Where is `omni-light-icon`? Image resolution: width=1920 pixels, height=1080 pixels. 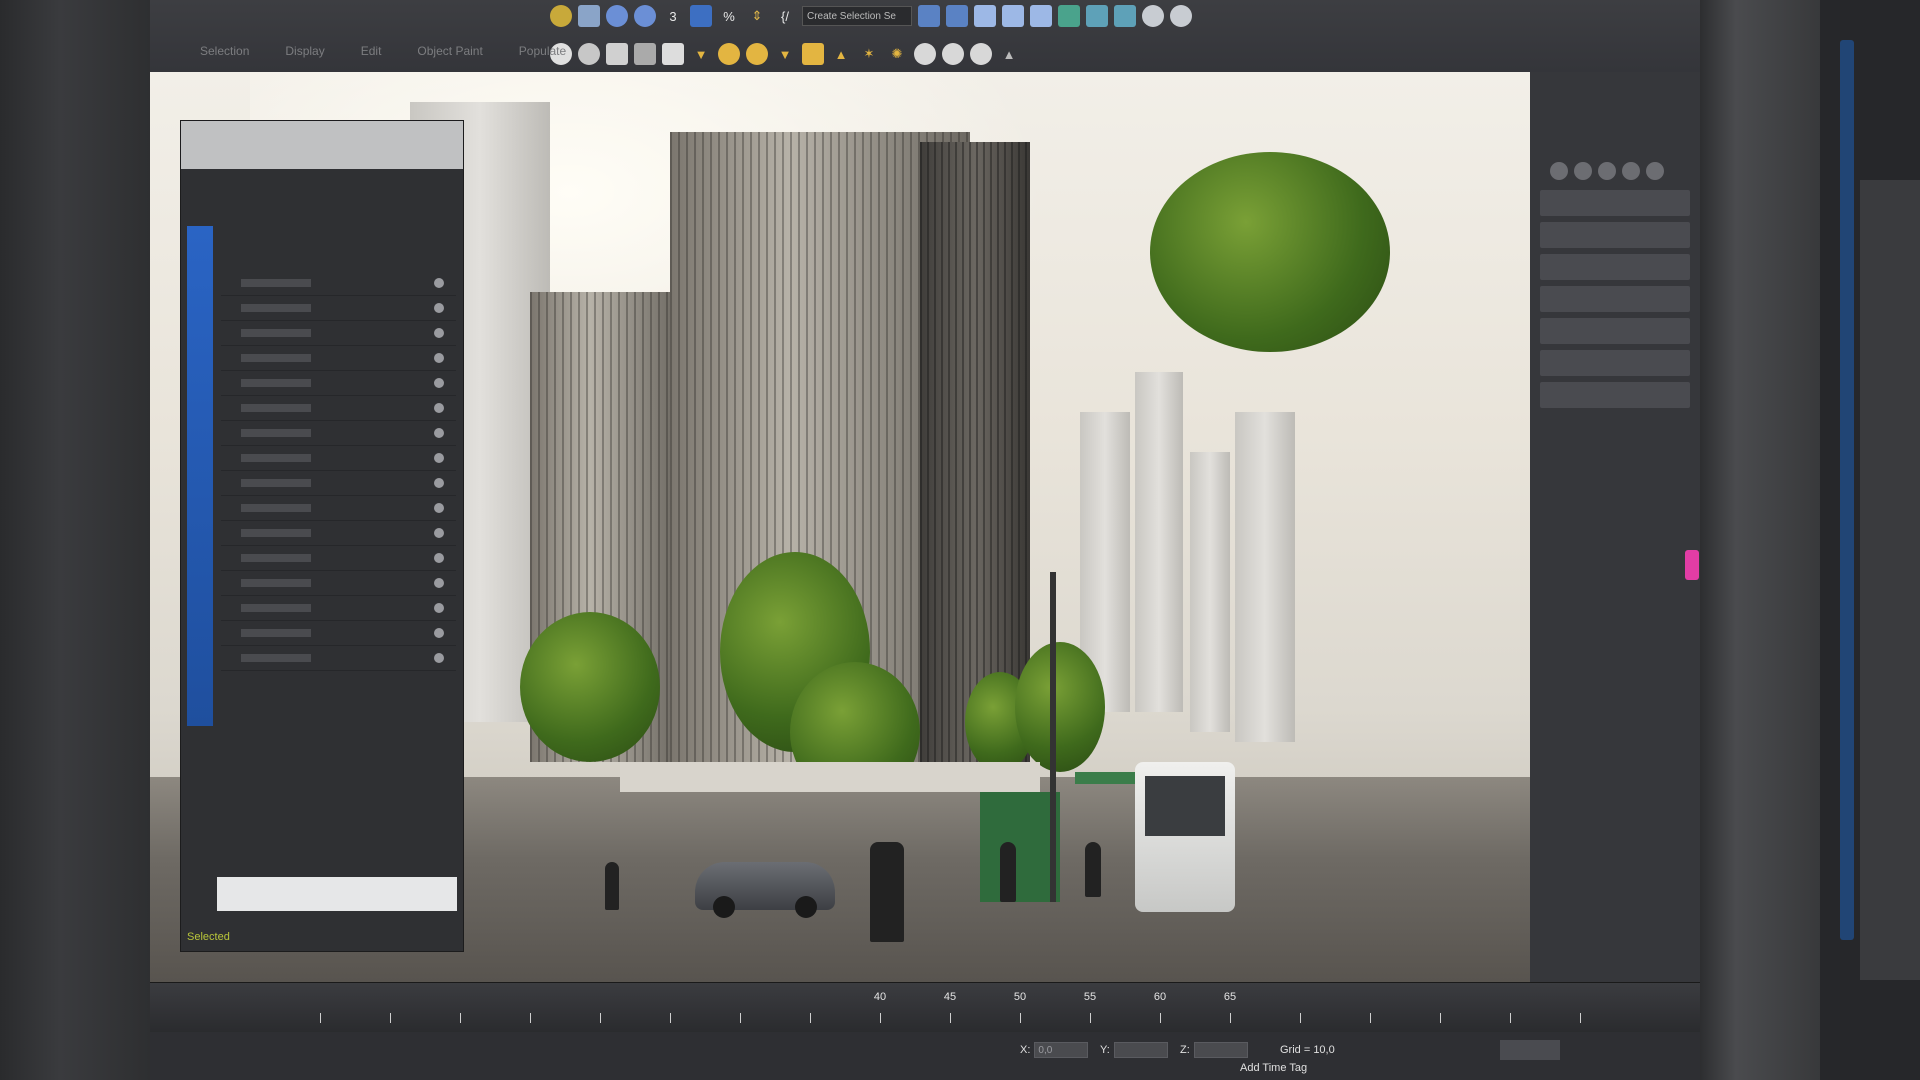 omni-light-icon is located at coordinates (729, 54).